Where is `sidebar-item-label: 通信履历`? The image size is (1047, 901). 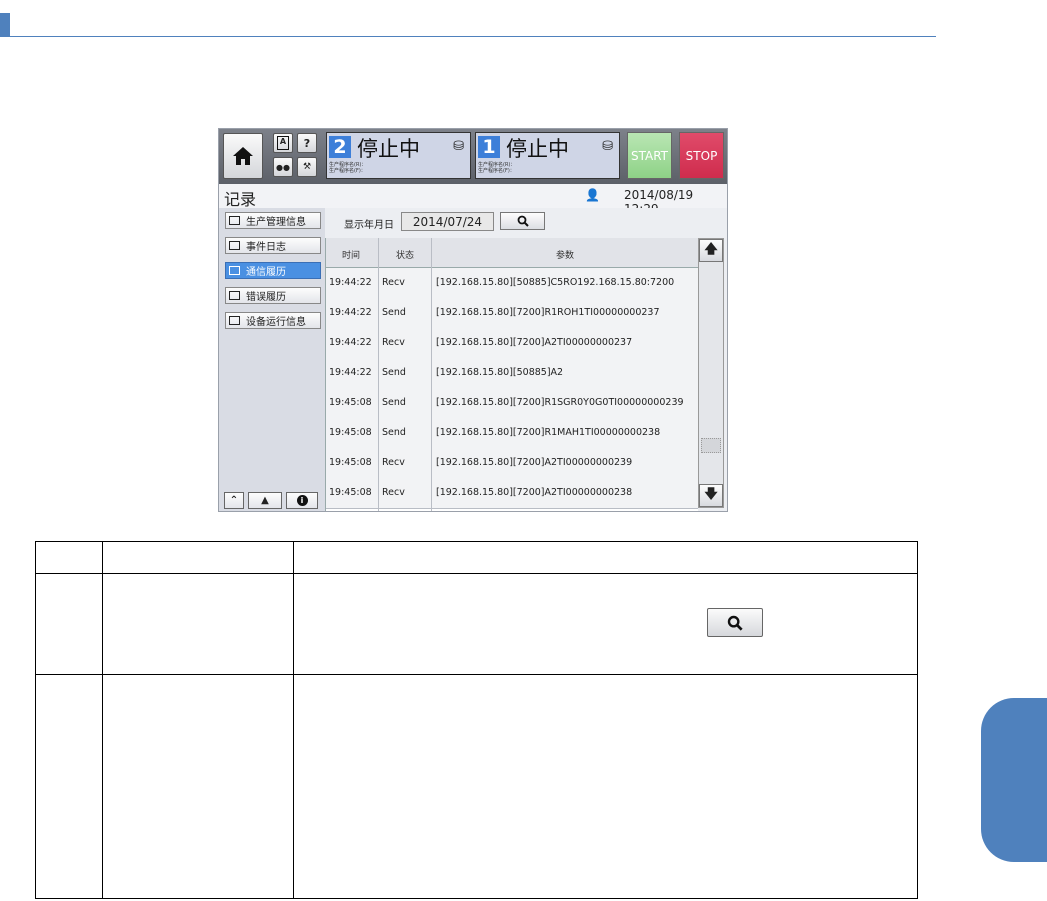
sidebar-item-label: 通信履历 is located at coordinates (266, 272).